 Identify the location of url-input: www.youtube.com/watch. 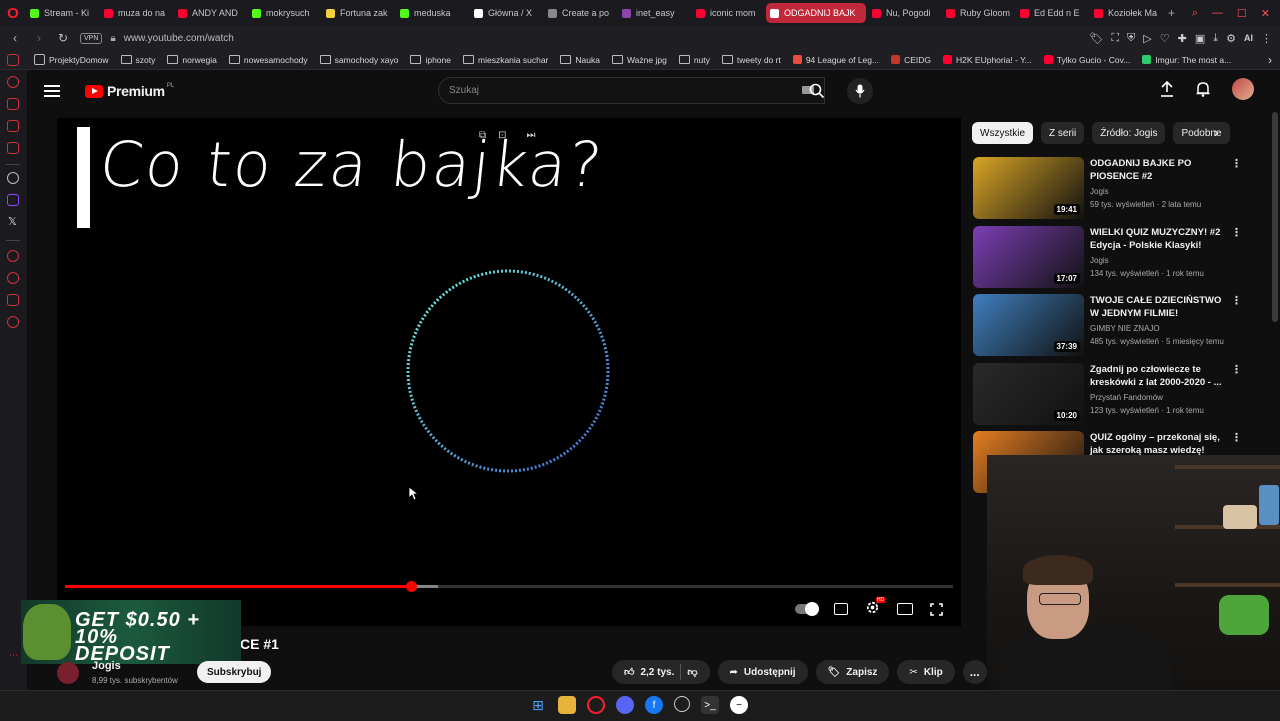
(179, 38).